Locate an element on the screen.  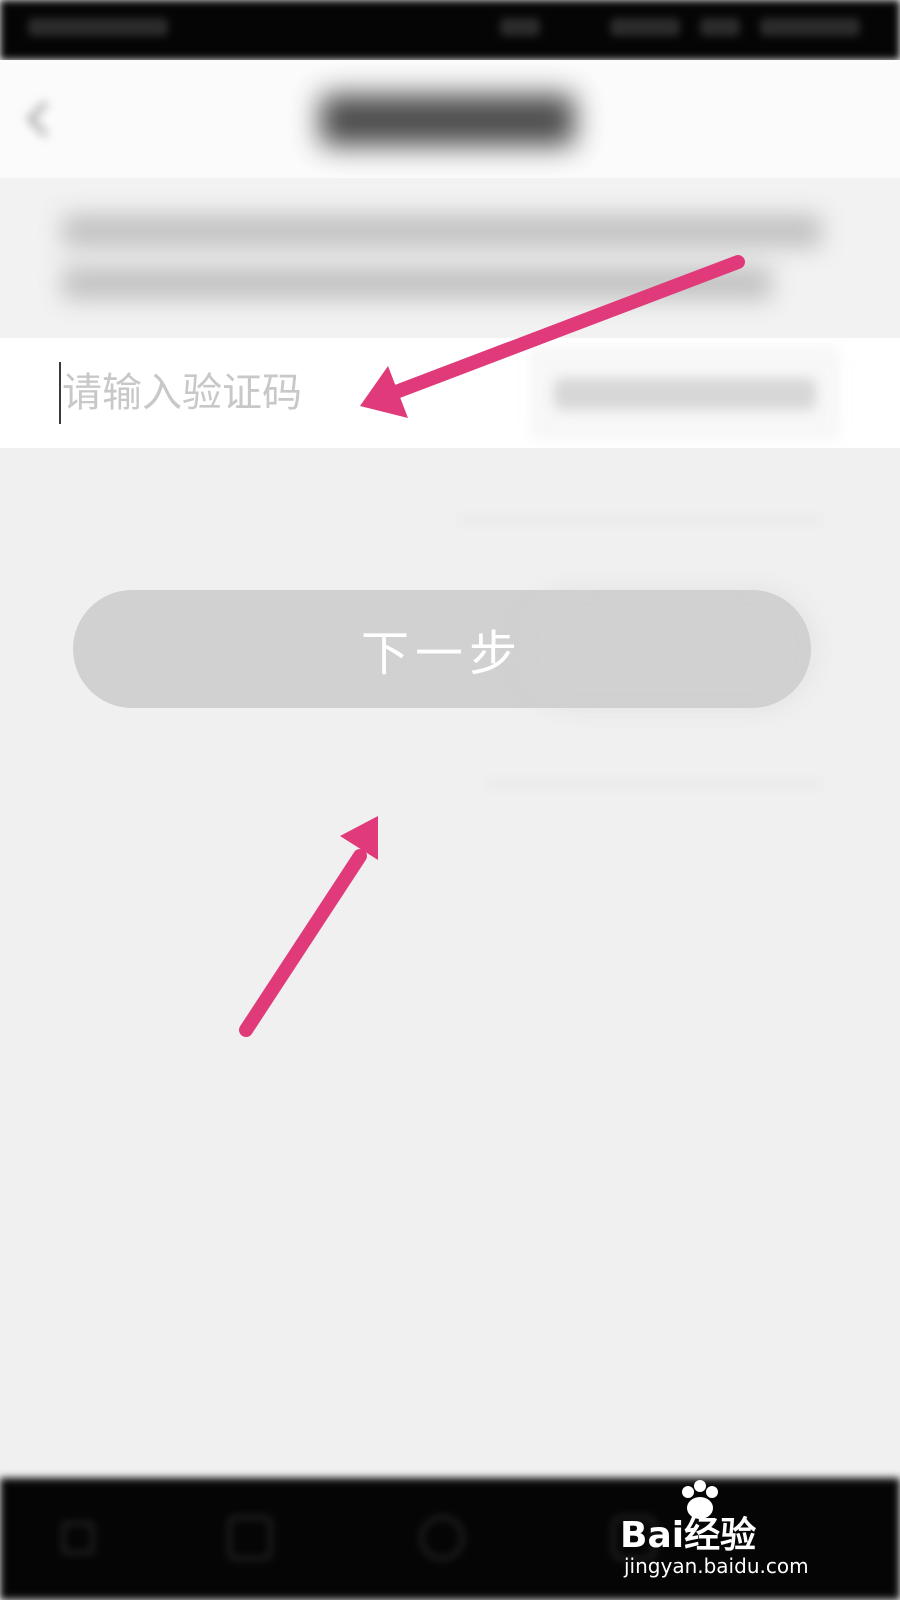
text-cursor is located at coordinates (60, 393).